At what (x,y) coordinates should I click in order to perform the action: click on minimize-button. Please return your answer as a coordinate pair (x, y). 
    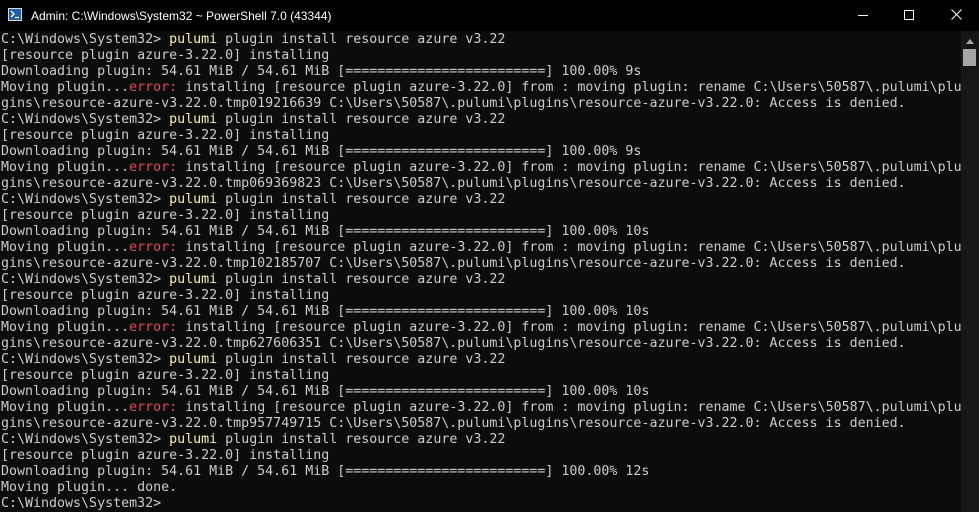
    Looking at the image, I should click on (863, 15).